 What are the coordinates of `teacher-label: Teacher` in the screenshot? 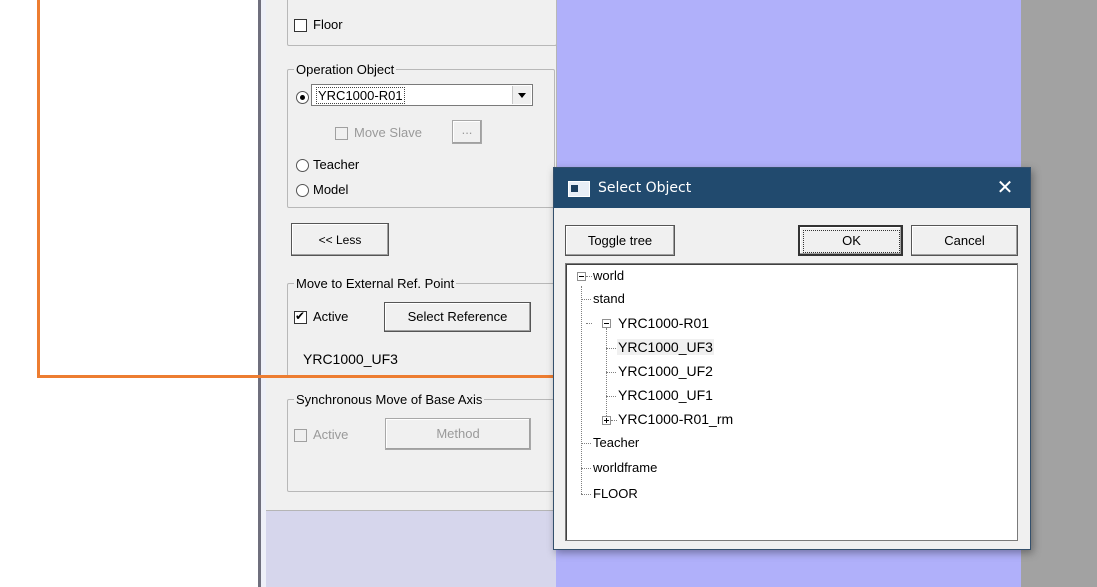 It's located at (336, 164).